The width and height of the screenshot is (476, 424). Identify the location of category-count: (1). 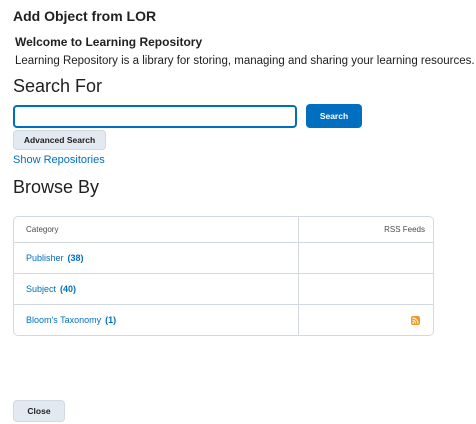
(111, 320).